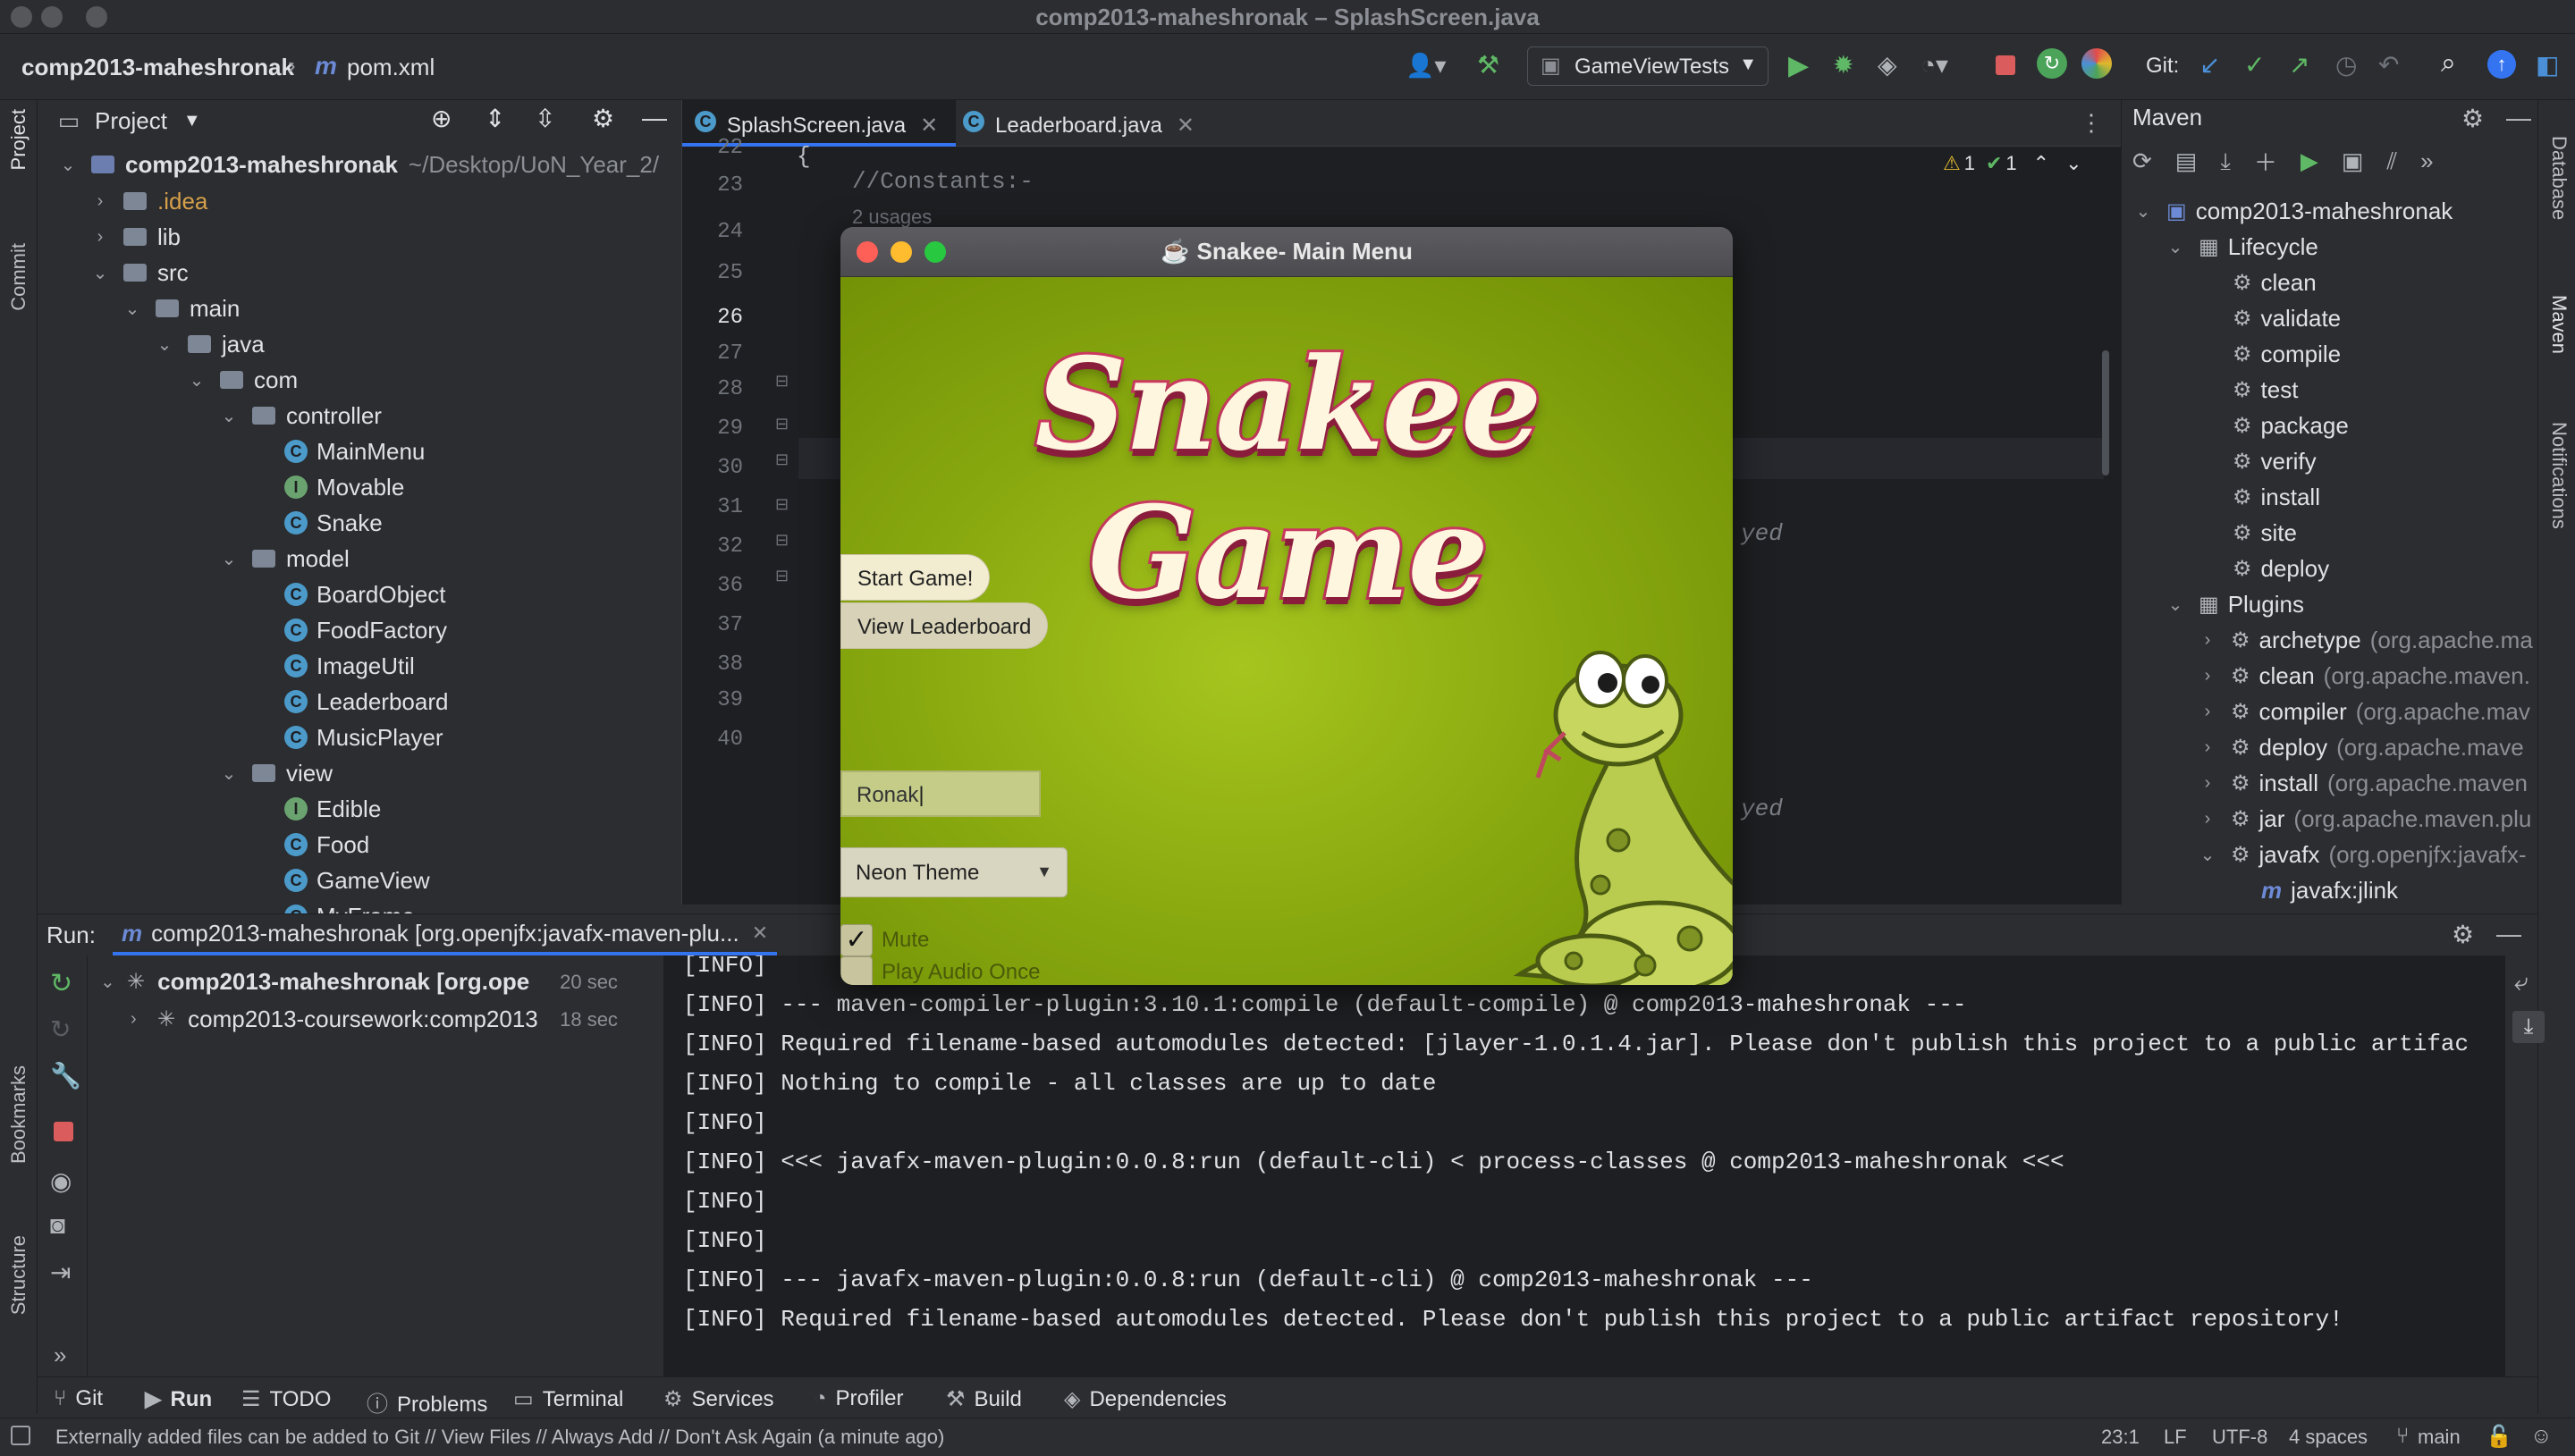  What do you see at coordinates (332, 666) in the screenshot?
I see `tree-item-imageutil: C ImageUtil` at bounding box center [332, 666].